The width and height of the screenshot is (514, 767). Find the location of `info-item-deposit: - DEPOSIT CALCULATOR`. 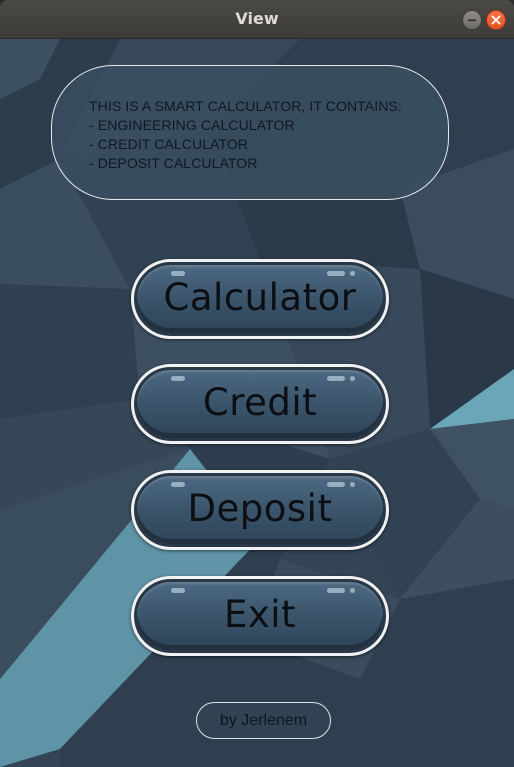

info-item-deposit: - DEPOSIT CALCULATOR is located at coordinates (173, 163).